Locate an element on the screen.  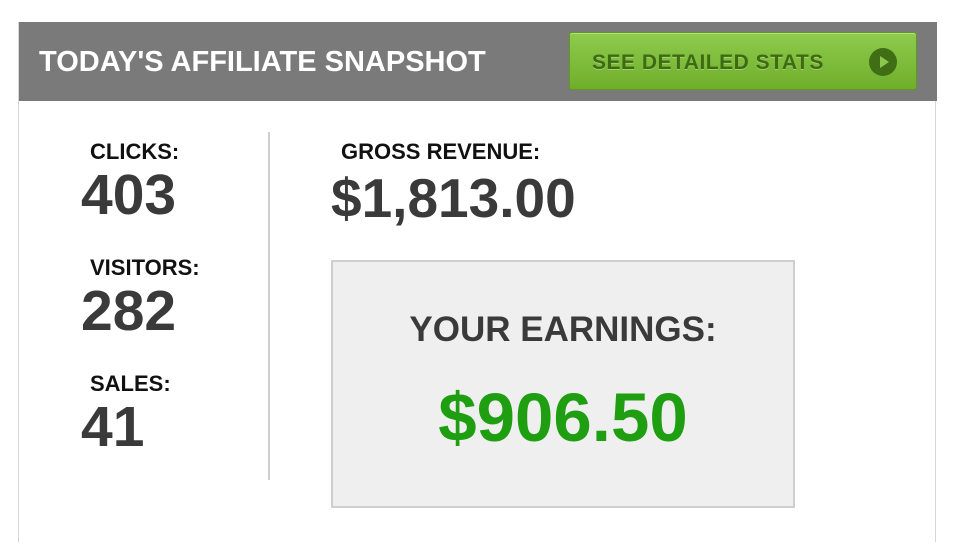
gross-revenue-label: GROSS REVENUE: is located at coordinates (441, 151).